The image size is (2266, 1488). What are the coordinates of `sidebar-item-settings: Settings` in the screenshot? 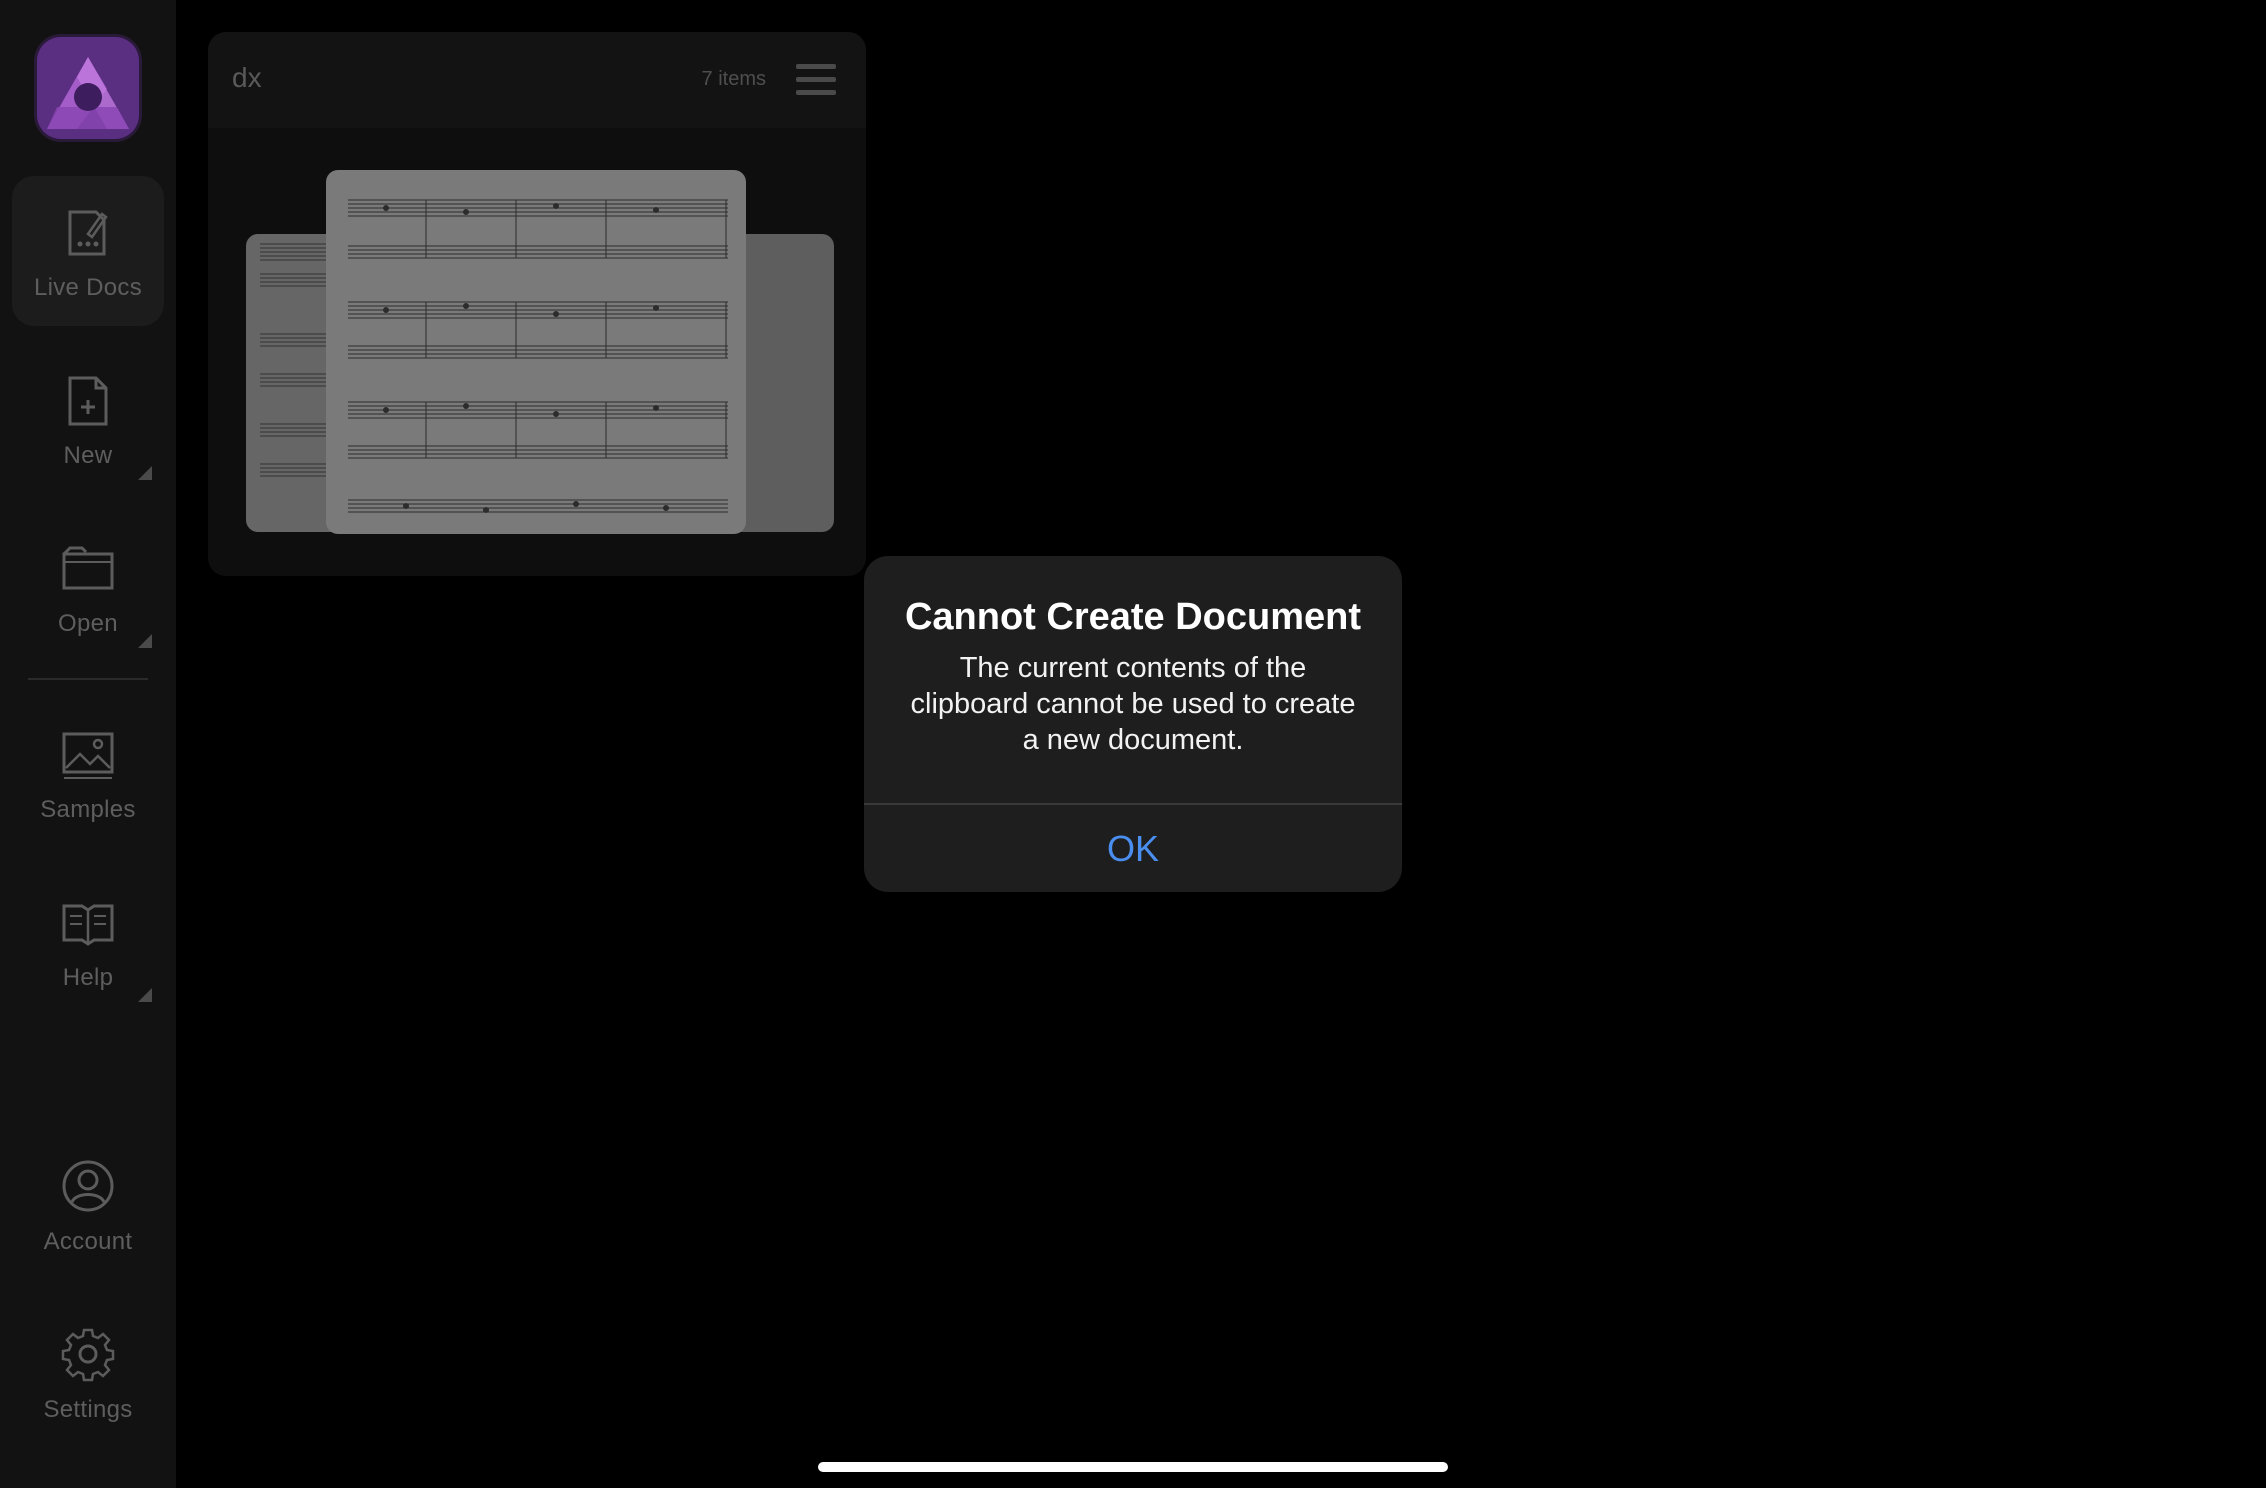 It's located at (88, 1373).